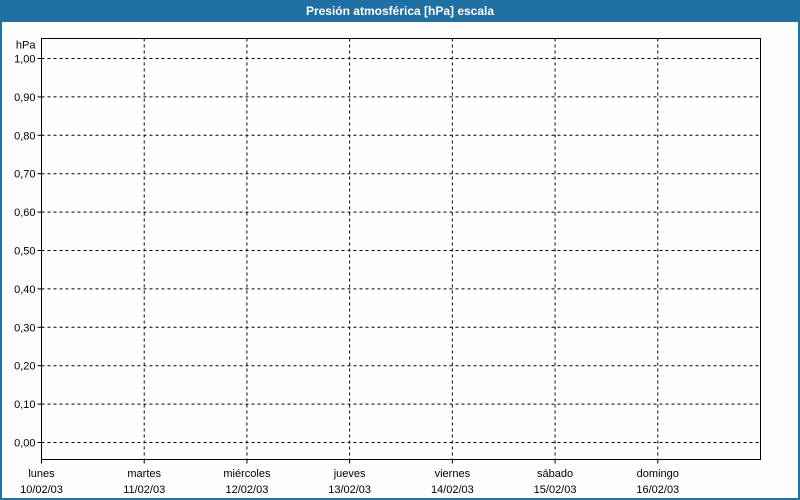 This screenshot has height=500, width=800. Describe the element at coordinates (658, 474) in the screenshot. I see `x-day-label: domingo` at that location.